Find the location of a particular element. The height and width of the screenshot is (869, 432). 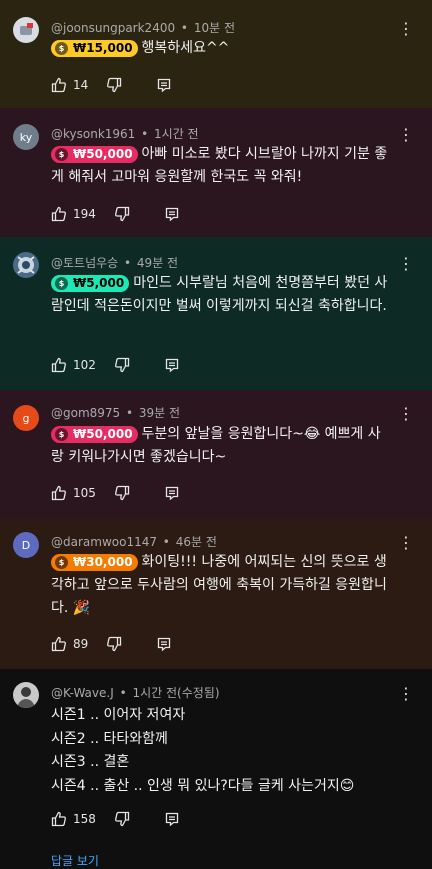

like-count: 158 is located at coordinates (84, 819).